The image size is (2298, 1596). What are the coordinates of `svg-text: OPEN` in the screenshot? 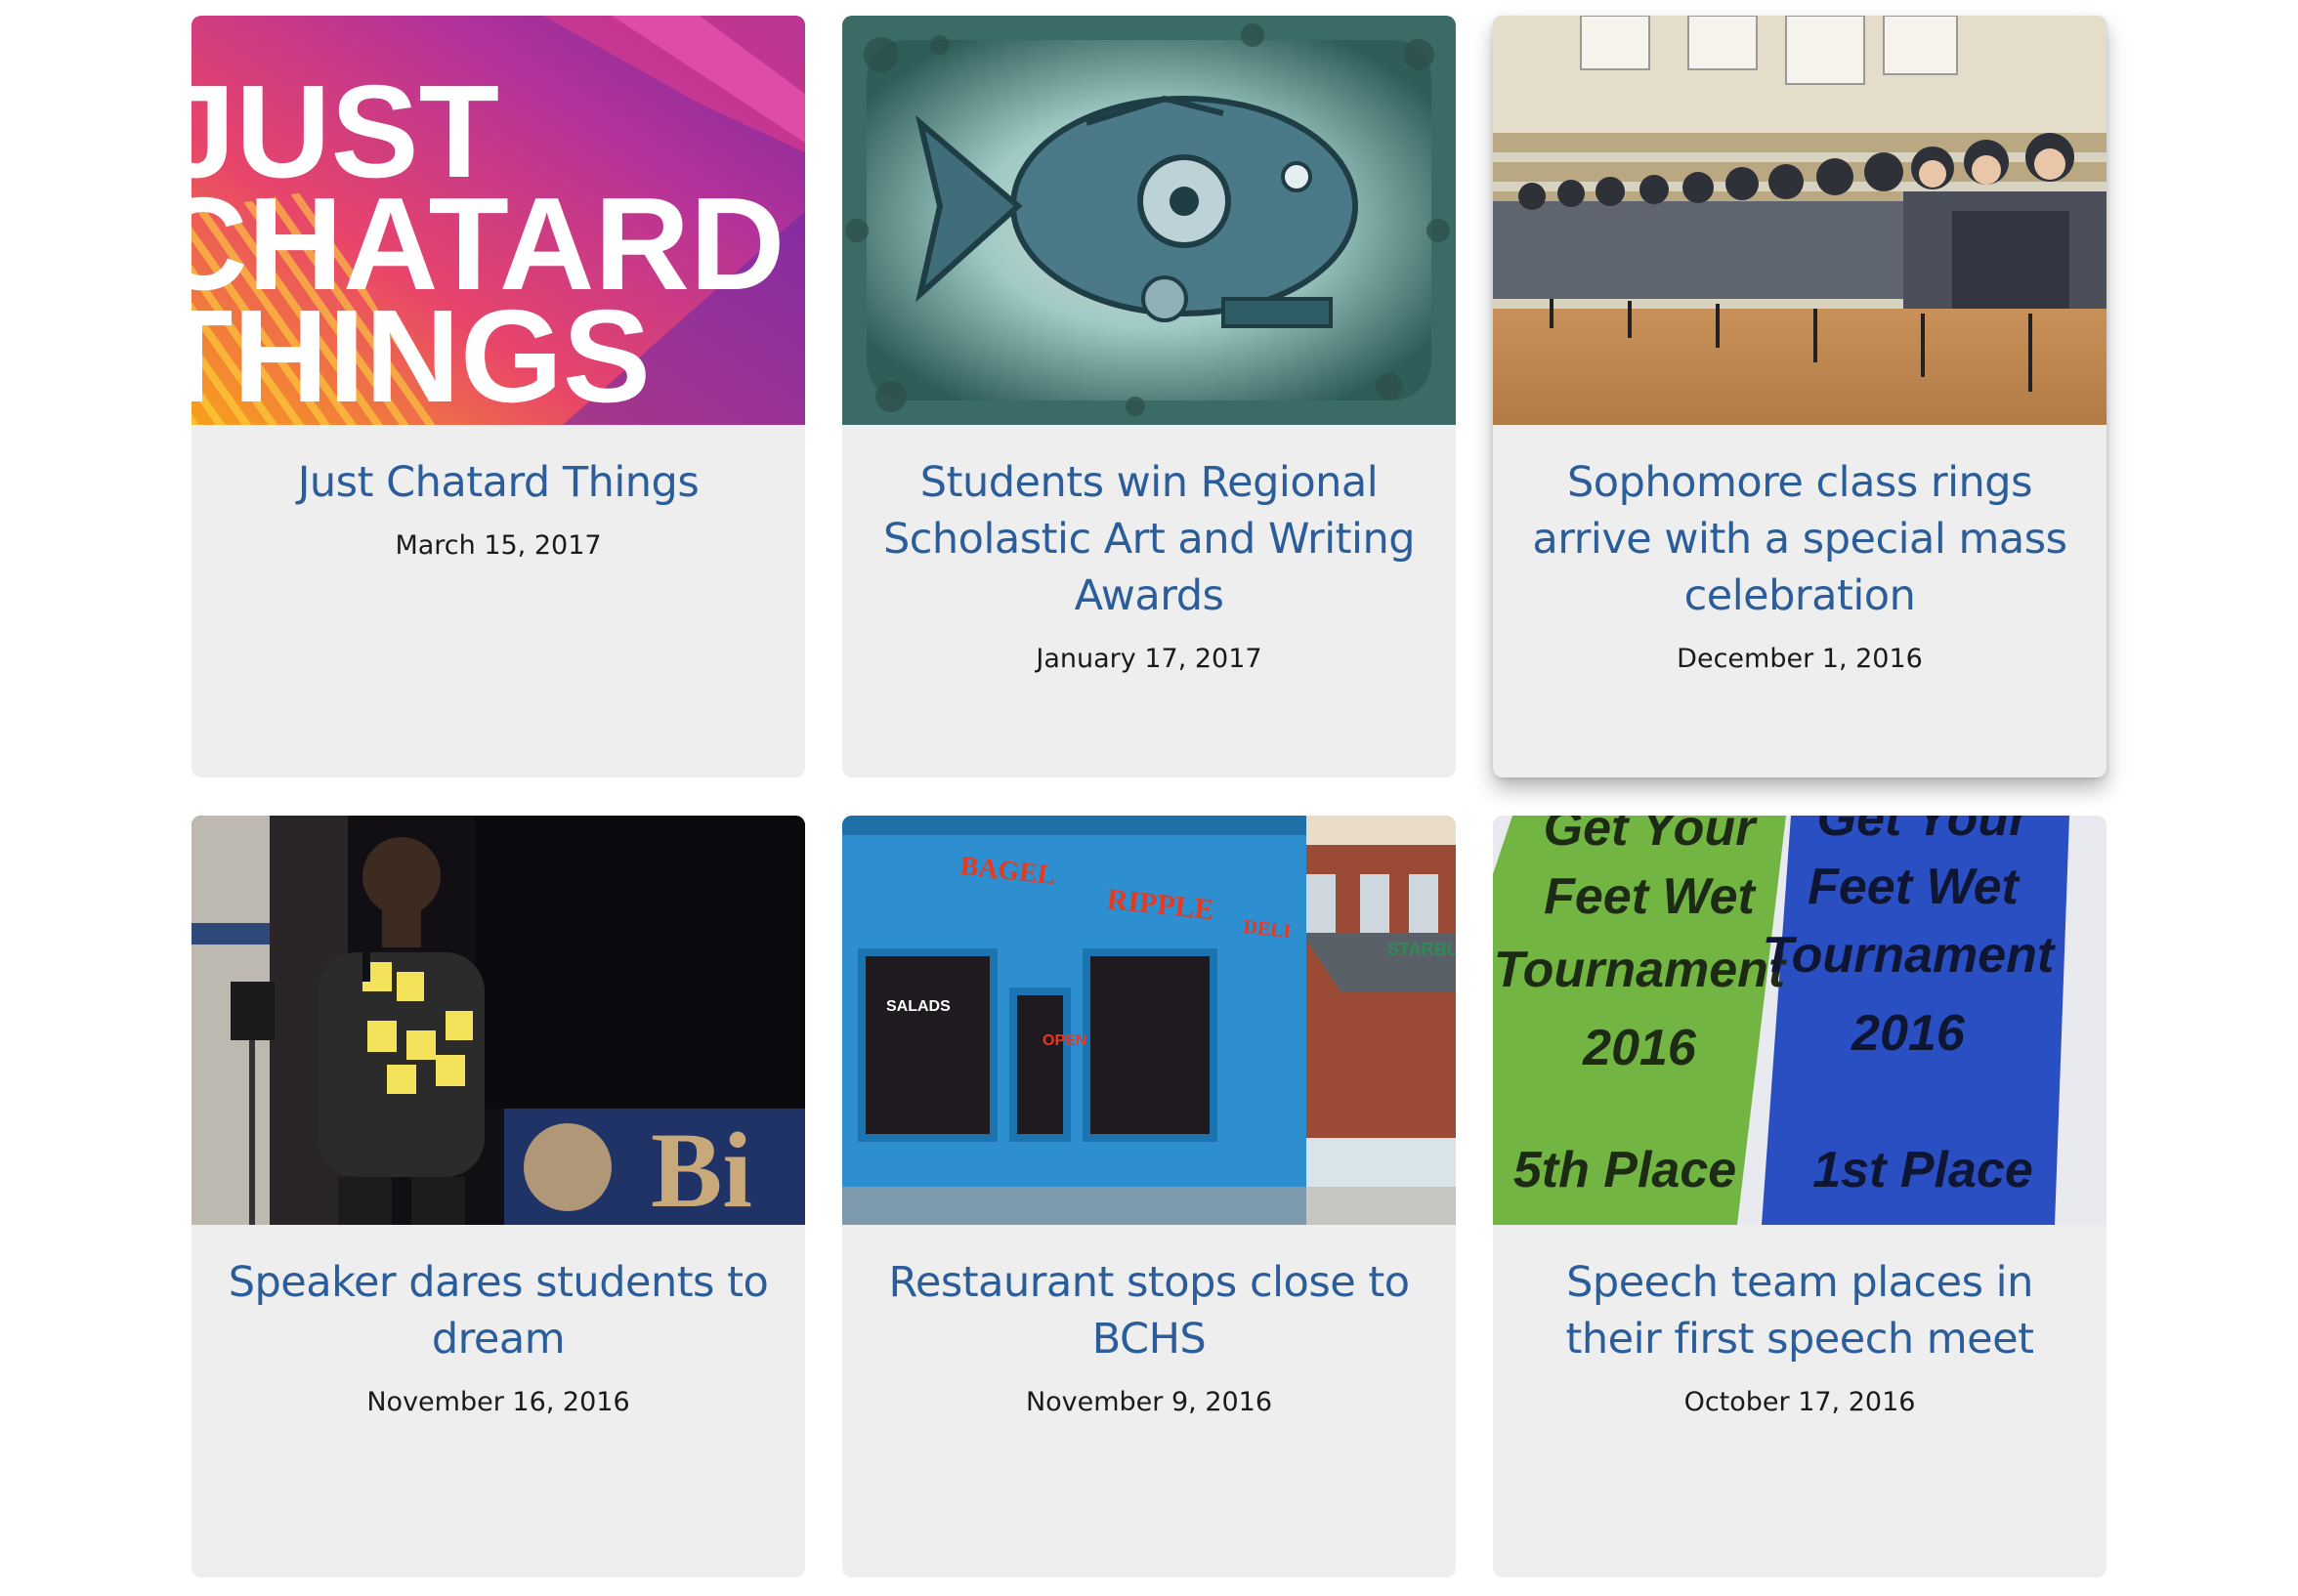 It's located at (1065, 1040).